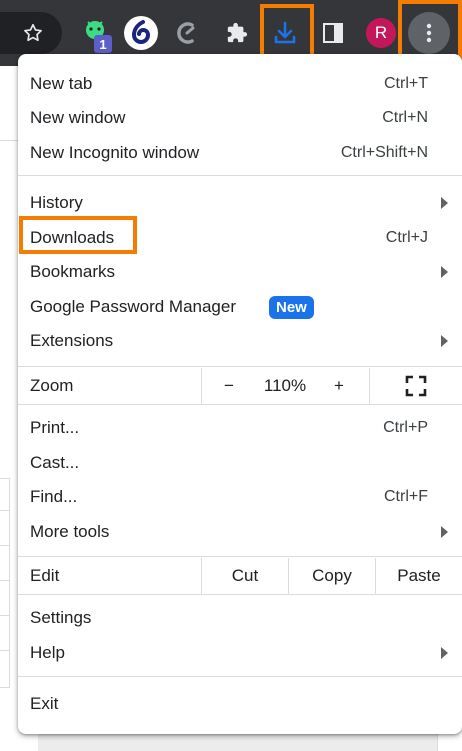 The width and height of the screenshot is (462, 751). I want to click on zoom-label: Zoom, so click(52, 385).